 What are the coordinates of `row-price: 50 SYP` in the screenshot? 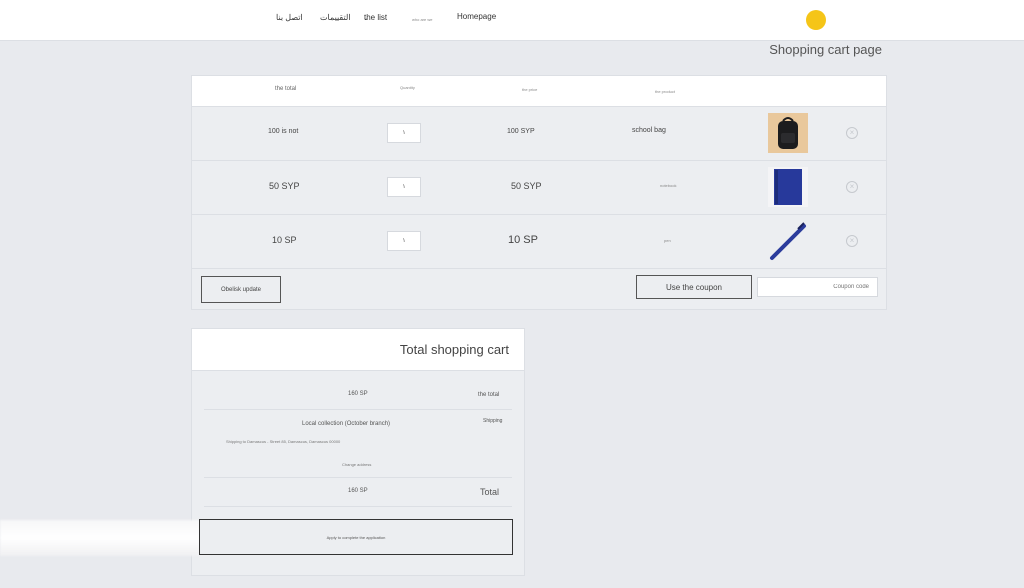 It's located at (526, 186).